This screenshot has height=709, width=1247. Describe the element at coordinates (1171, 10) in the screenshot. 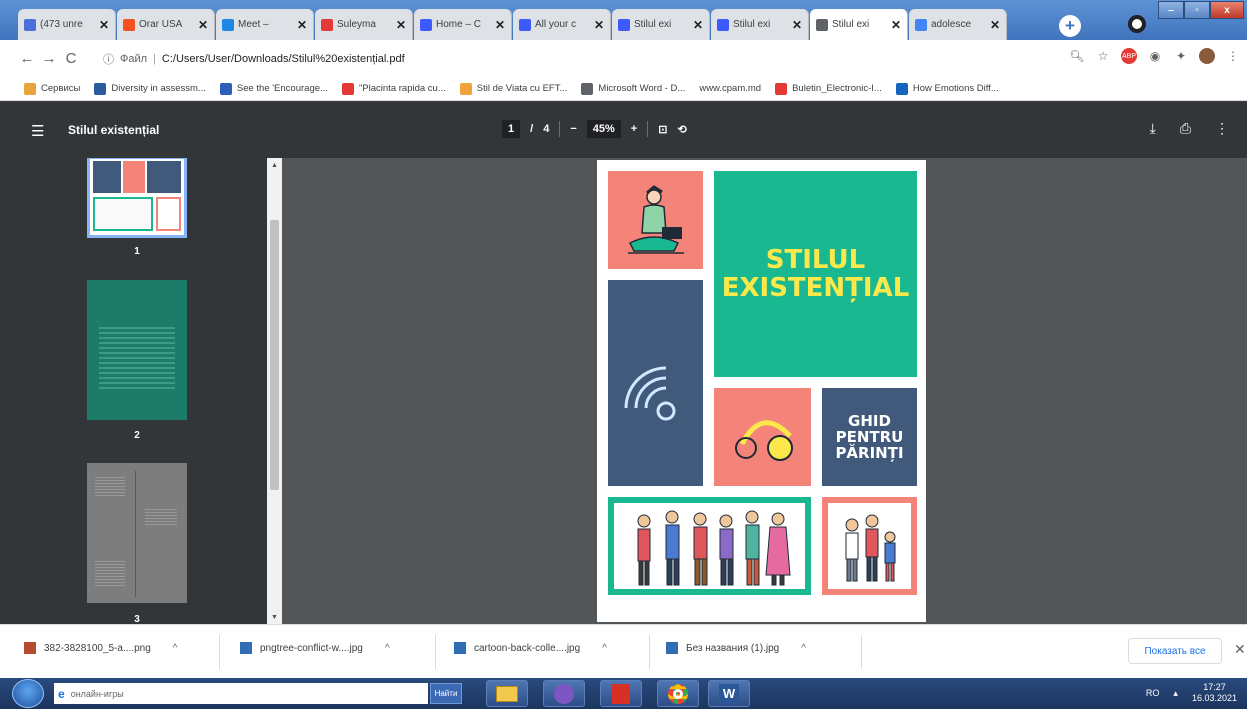

I see `minimize-button: –` at that location.